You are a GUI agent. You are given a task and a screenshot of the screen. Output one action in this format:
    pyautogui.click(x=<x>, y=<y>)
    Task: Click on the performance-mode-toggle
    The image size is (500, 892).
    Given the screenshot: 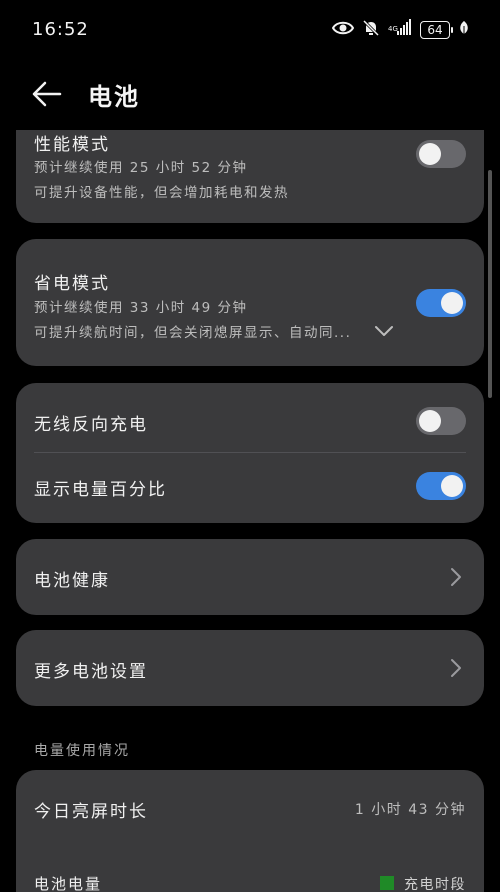 What is the action you would take?
    pyautogui.click(x=441, y=154)
    